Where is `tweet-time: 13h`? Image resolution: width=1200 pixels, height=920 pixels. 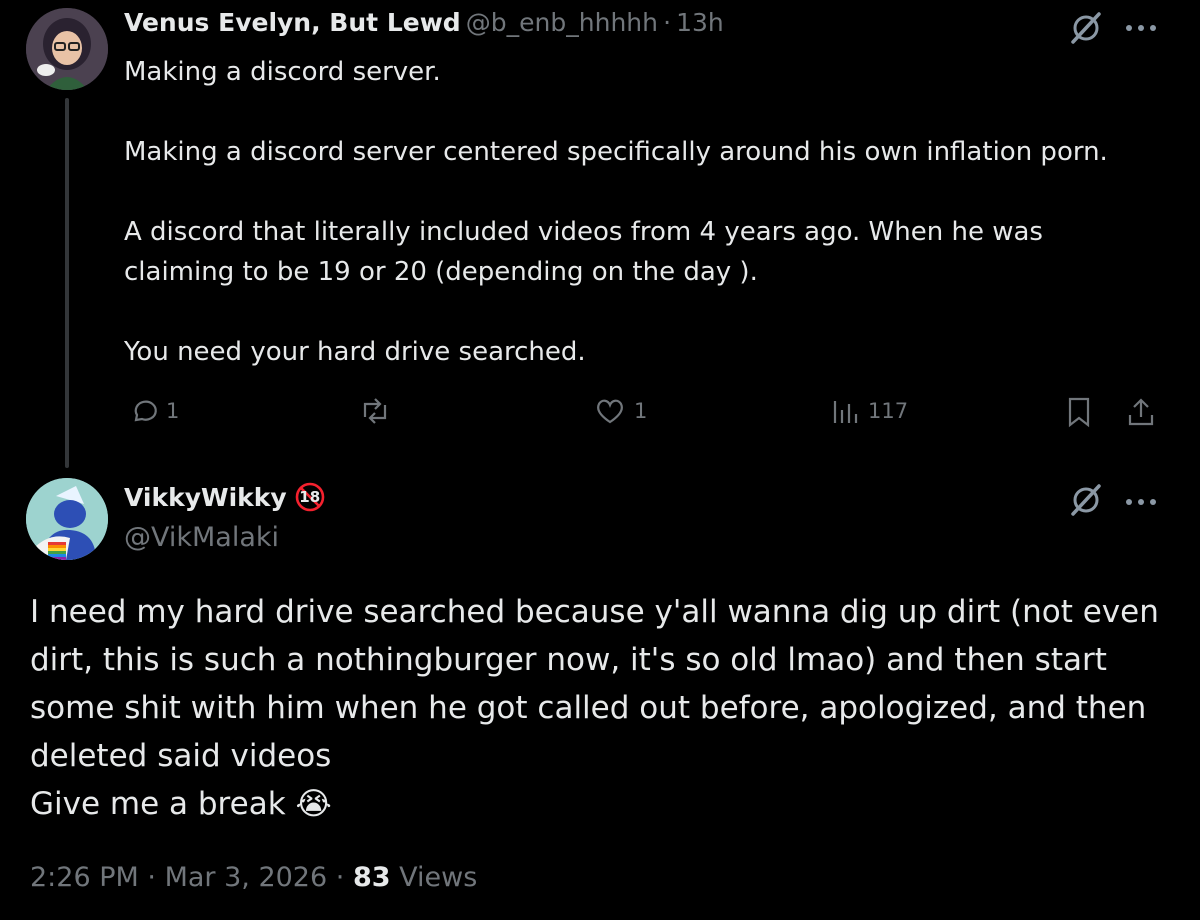
tweet-time: 13h is located at coordinates (700, 22).